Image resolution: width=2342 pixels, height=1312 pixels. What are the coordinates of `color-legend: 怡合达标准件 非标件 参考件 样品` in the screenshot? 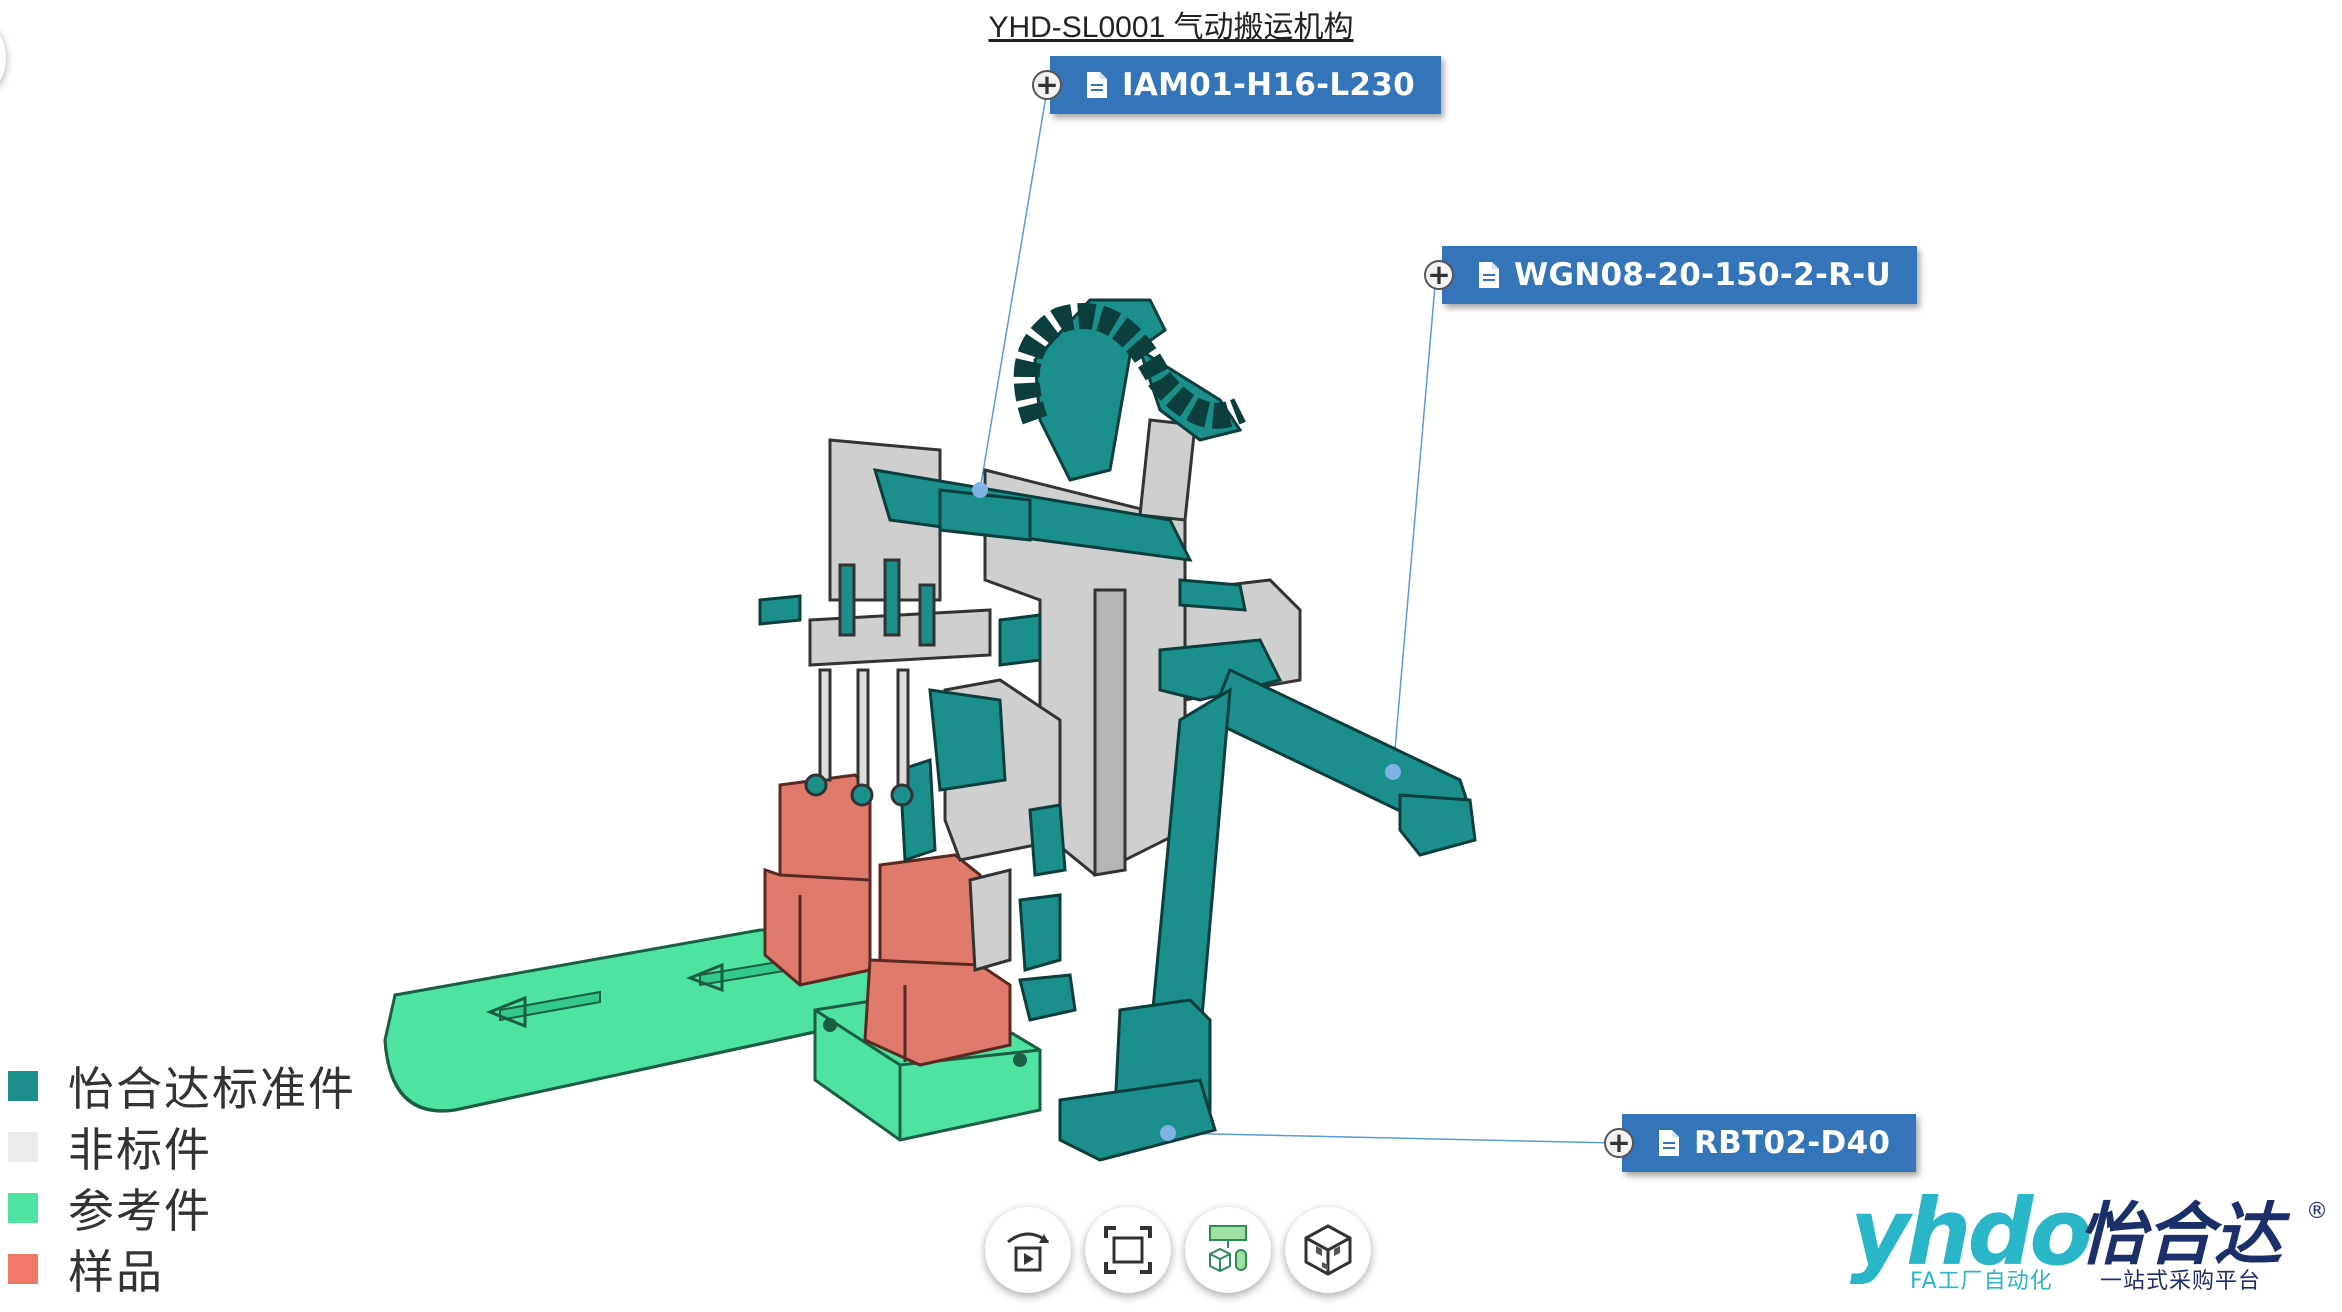 It's located at (182, 1177).